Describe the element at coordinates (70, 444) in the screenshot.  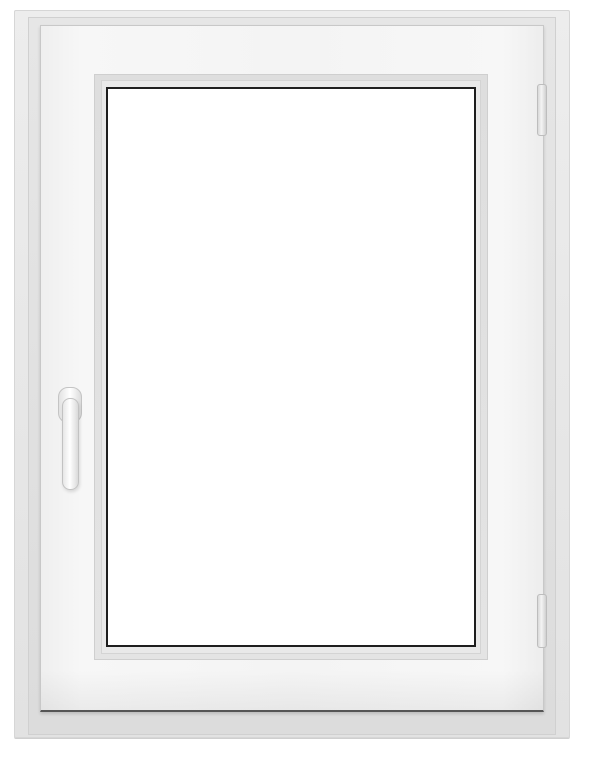
I see `window-handle-icon` at that location.